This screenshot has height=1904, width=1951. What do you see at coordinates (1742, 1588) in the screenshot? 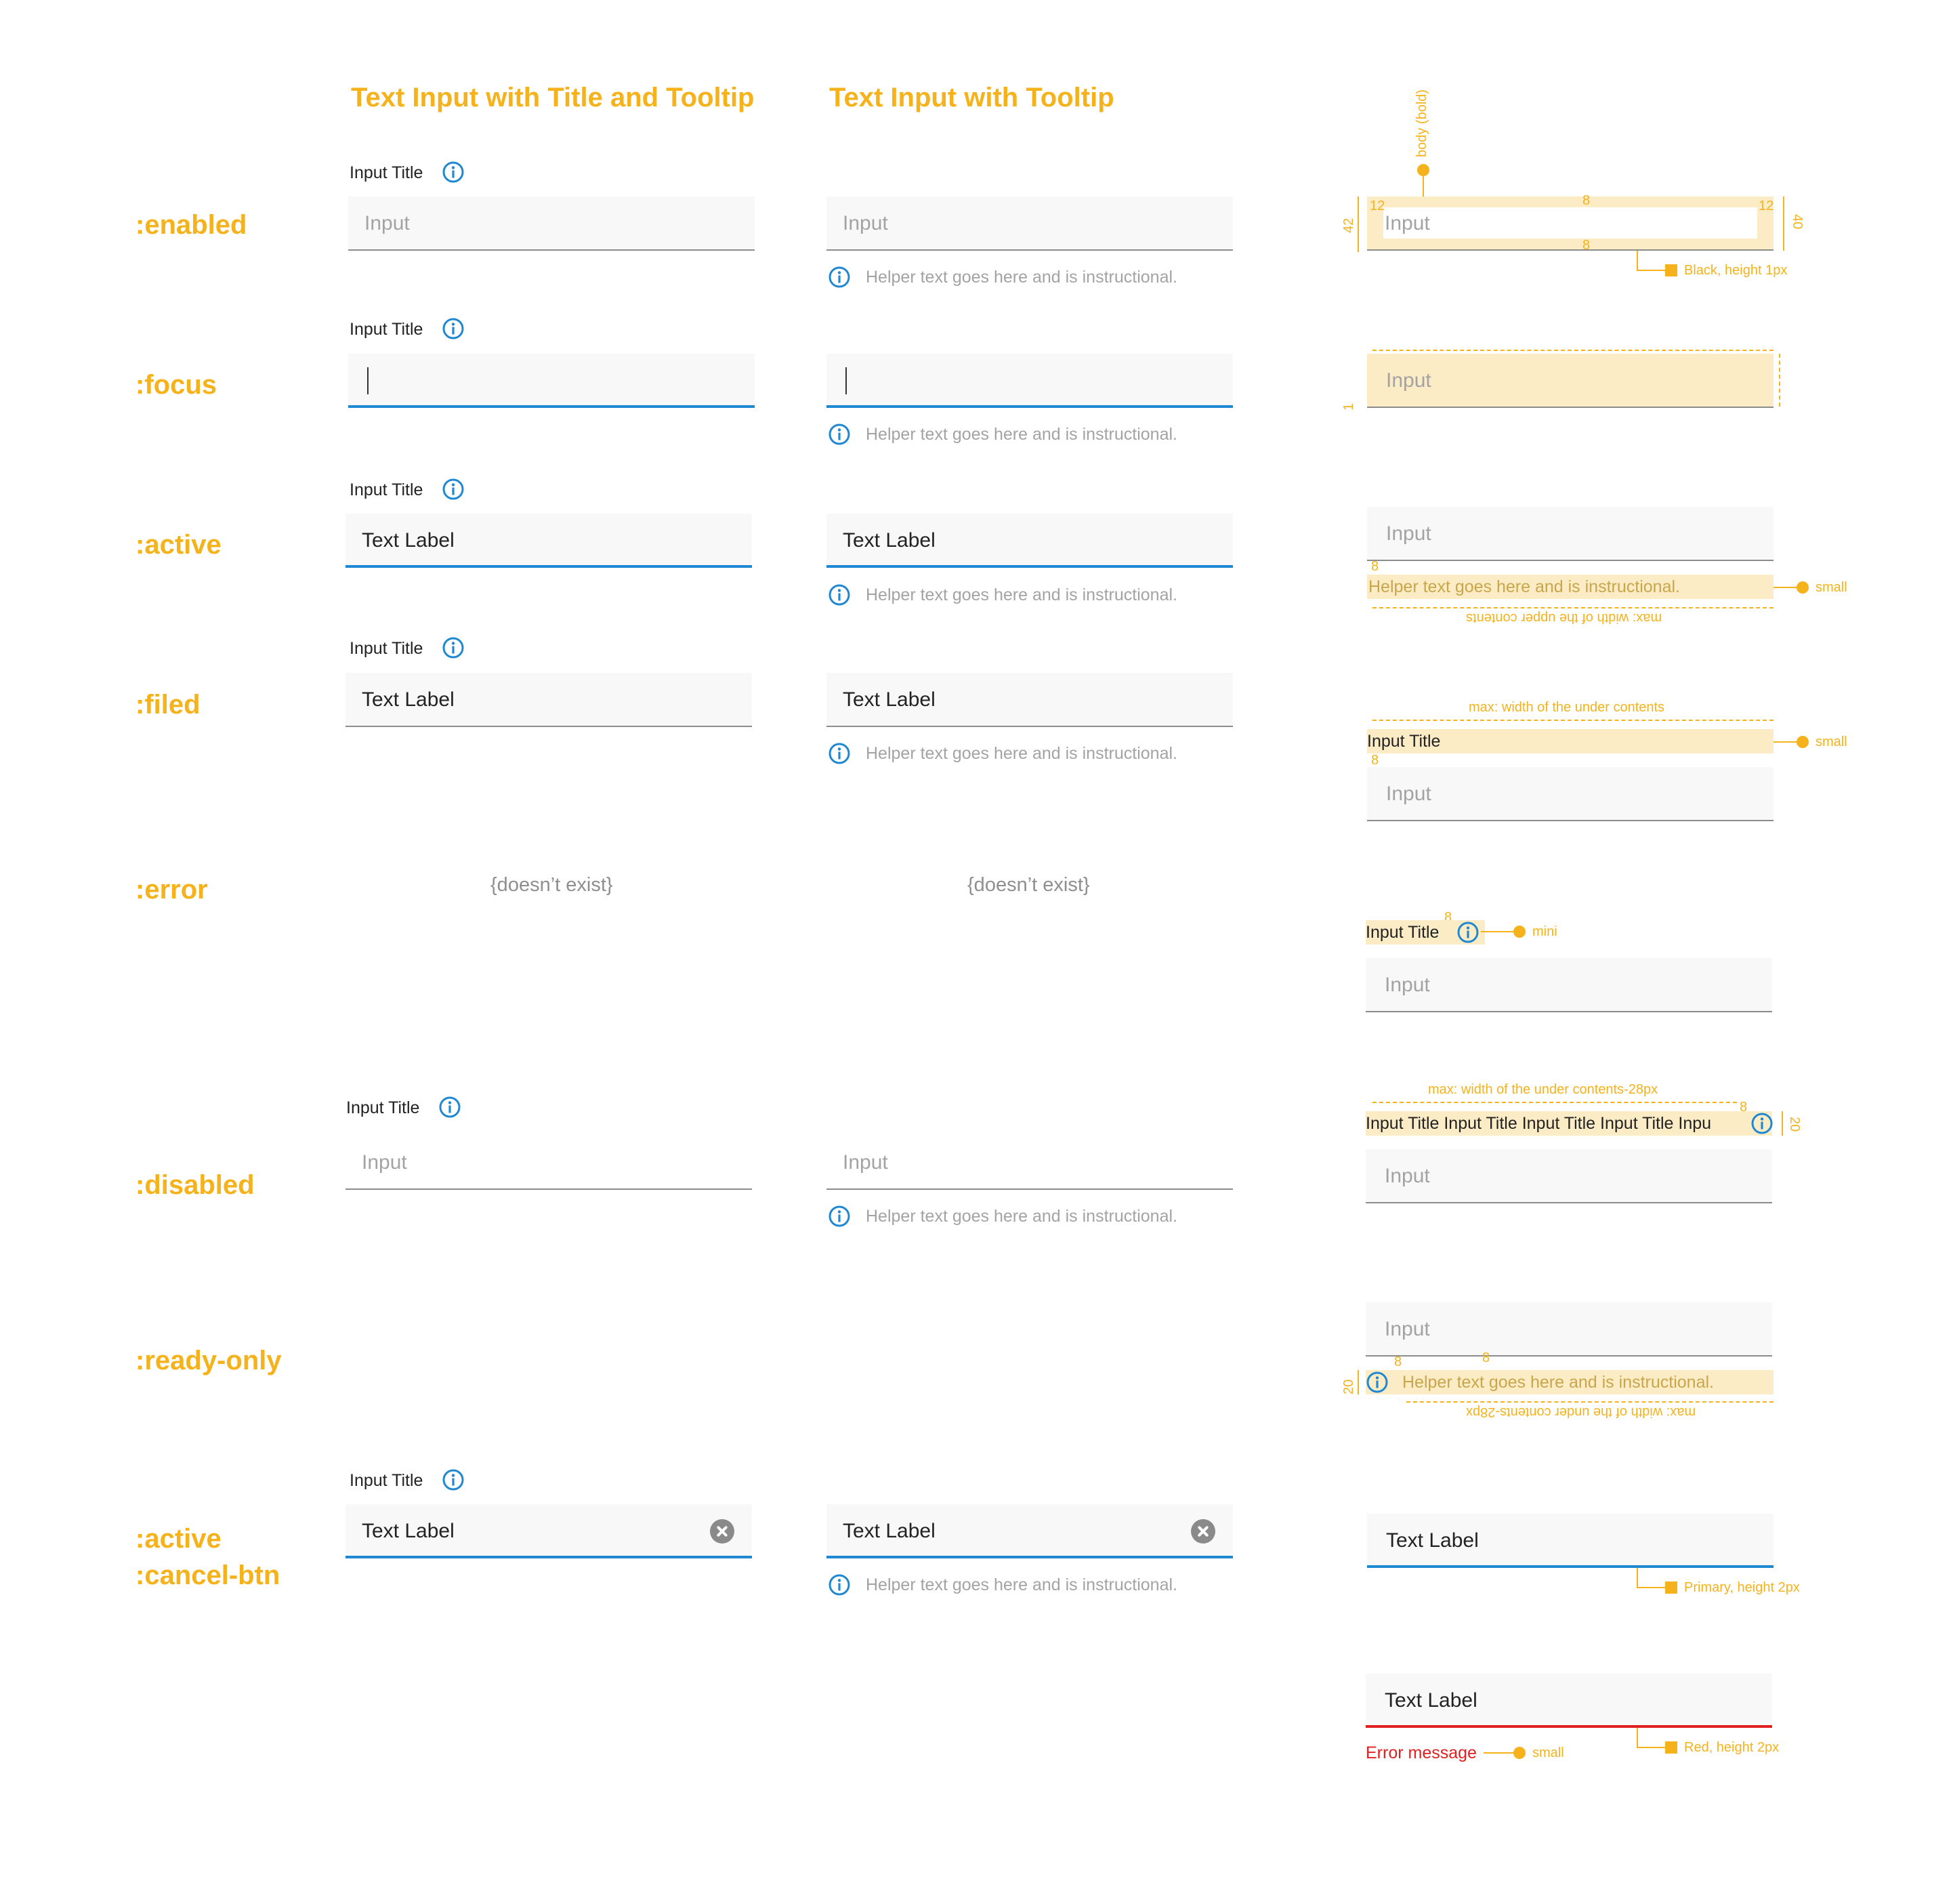
I see `spec-primary-note: Primary, height 2px` at bounding box center [1742, 1588].